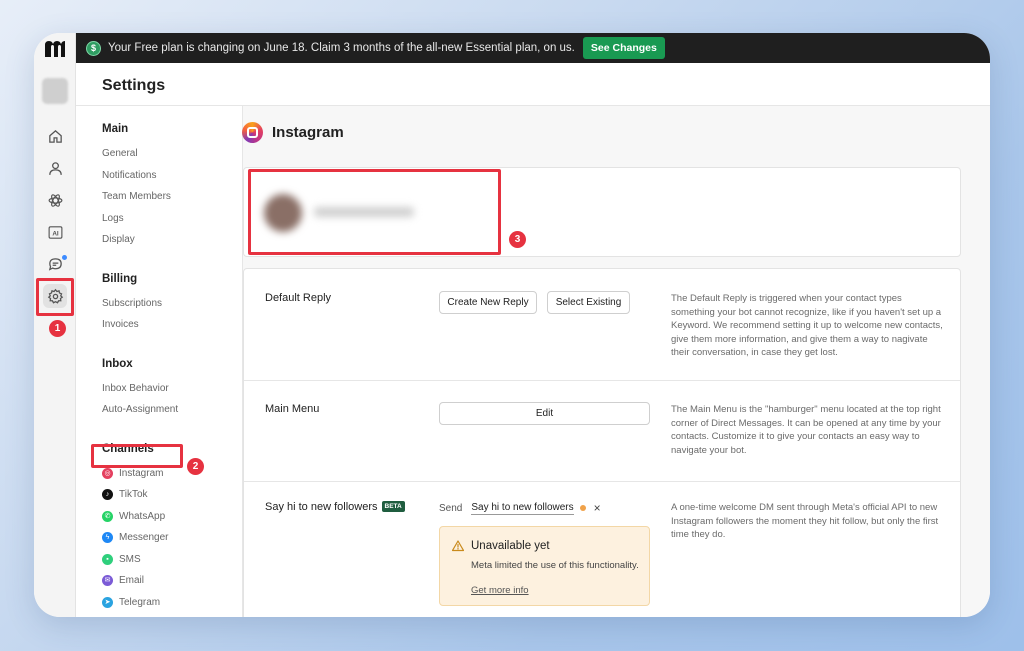 This screenshot has width=1024, height=651. What do you see at coordinates (167, 154) in the screenshot?
I see `nav-item-general: General` at bounding box center [167, 154].